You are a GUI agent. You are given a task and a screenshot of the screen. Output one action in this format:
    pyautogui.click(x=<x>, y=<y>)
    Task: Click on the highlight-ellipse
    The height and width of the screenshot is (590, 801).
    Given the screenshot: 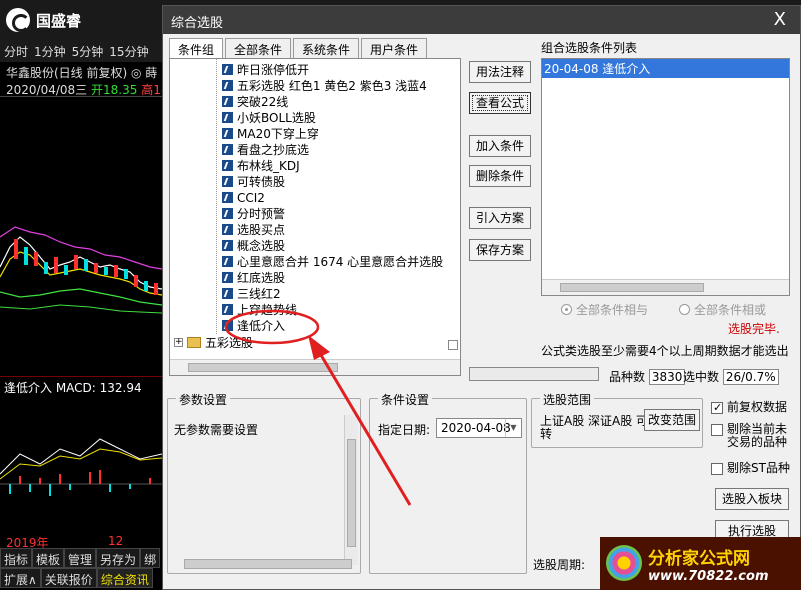 What is the action you would take?
    pyautogui.click(x=272, y=327)
    